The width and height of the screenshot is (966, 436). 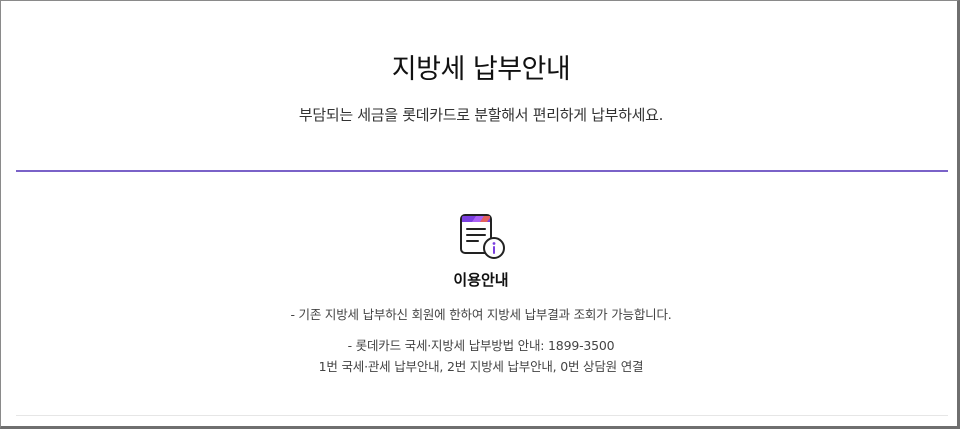 What do you see at coordinates (482, 236) in the screenshot?
I see `document-info-icon` at bounding box center [482, 236].